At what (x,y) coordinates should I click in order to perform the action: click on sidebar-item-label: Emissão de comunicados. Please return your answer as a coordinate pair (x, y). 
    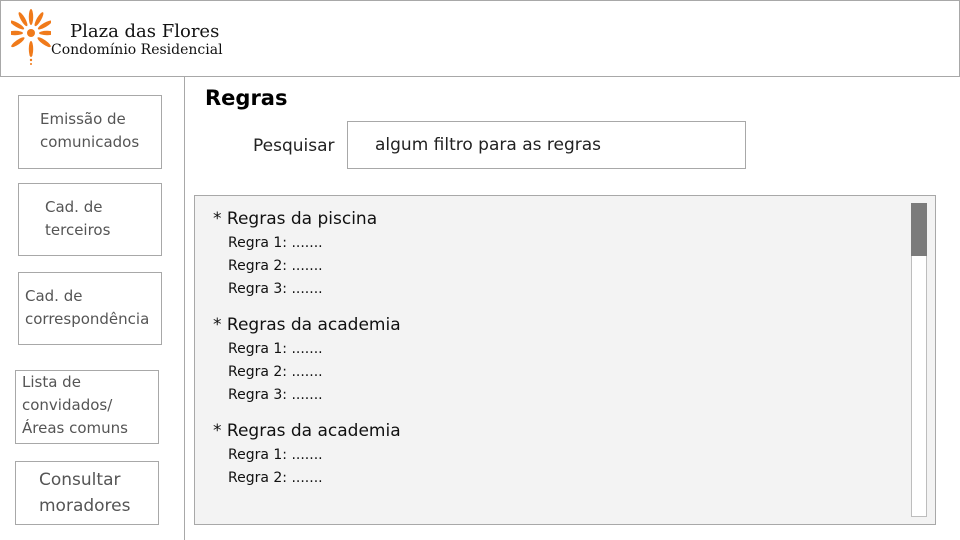
    Looking at the image, I should click on (90, 130).